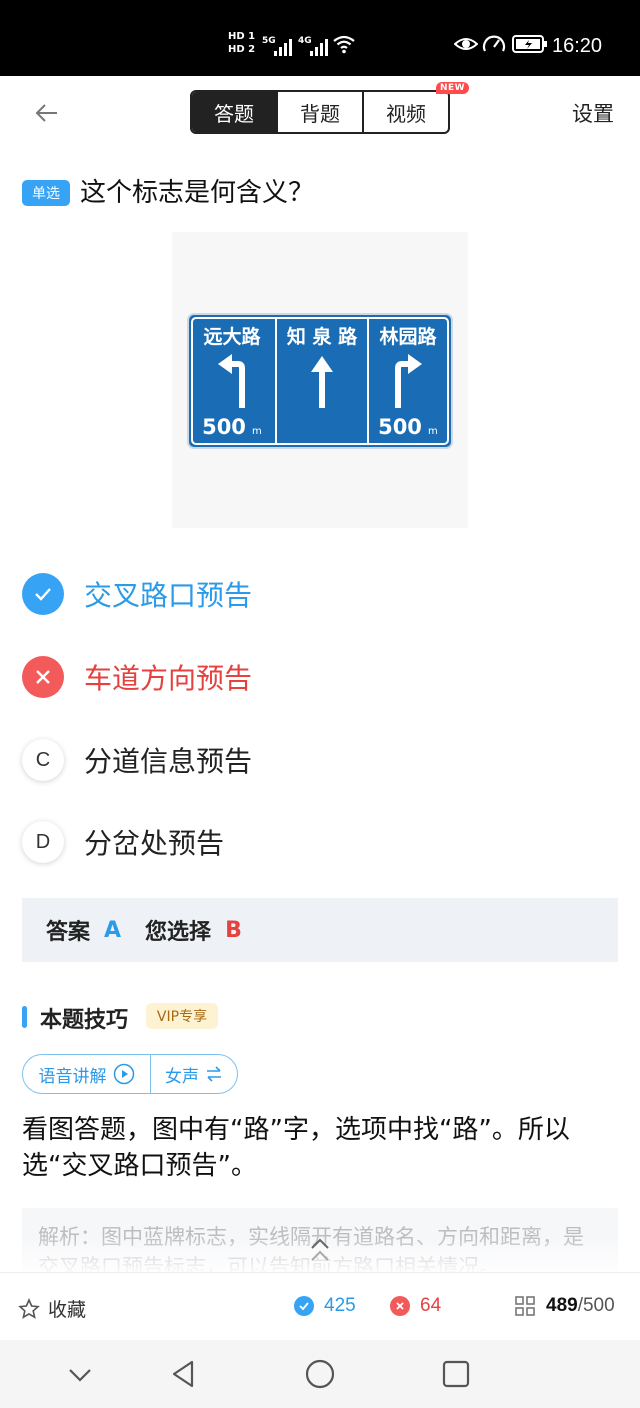 This screenshot has height=1408, width=640. I want to click on expand-chevron-icon, so click(320, 1254).